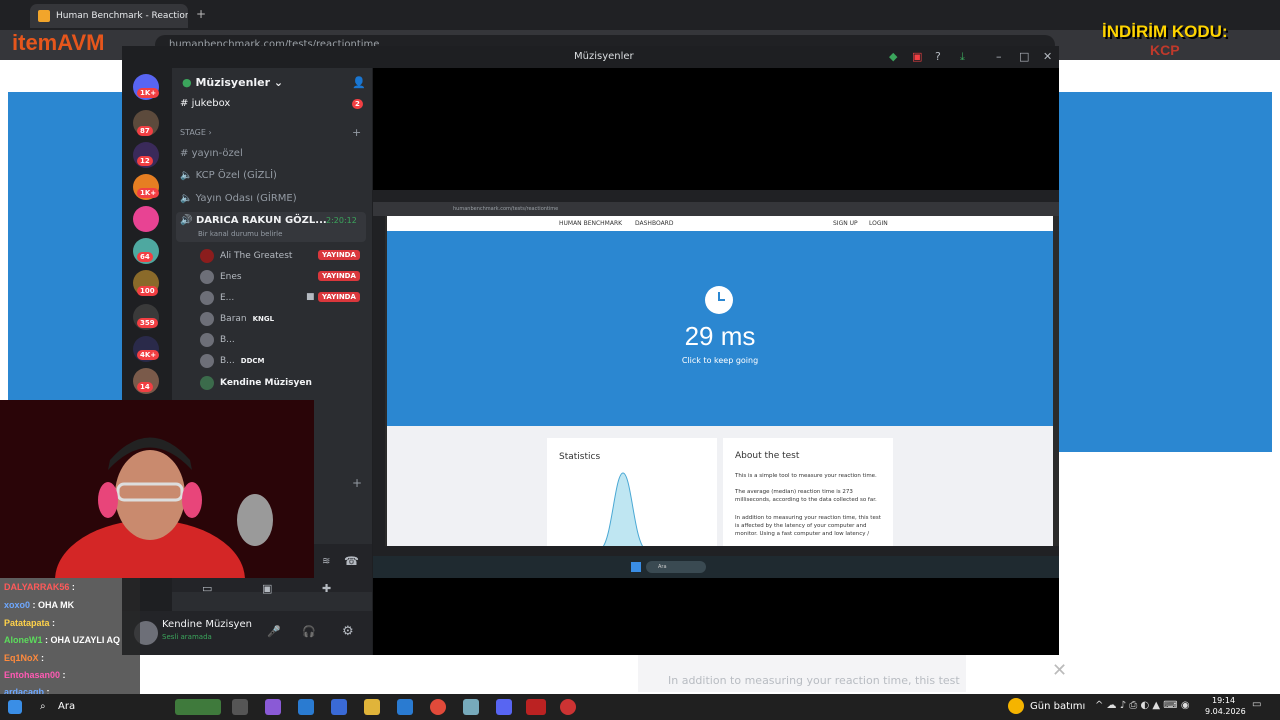  I want to click on download-icon: ⤓, so click(962, 57).